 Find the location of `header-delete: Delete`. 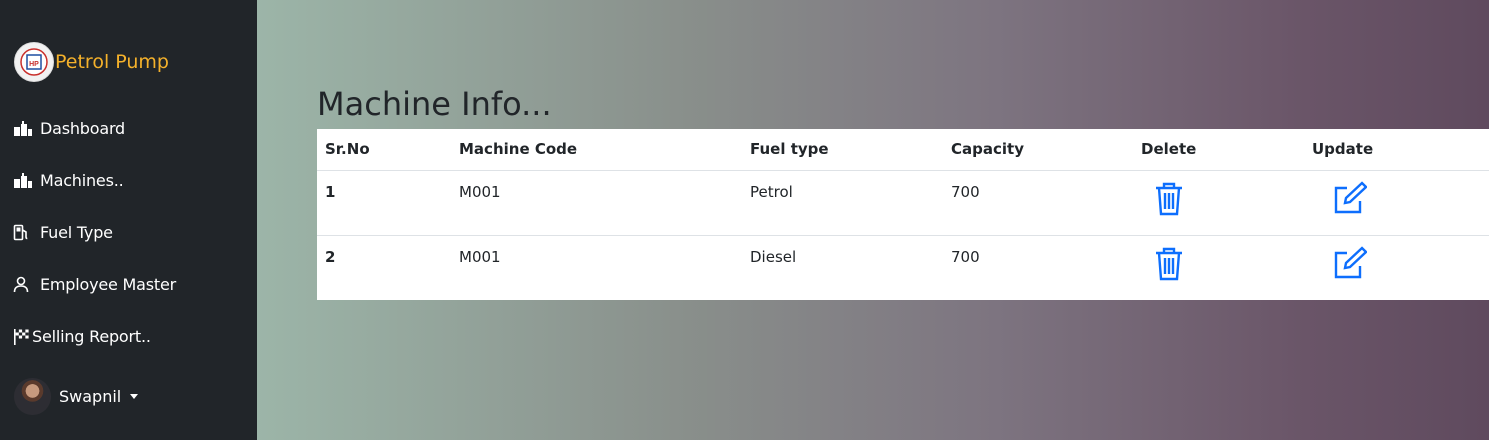

header-delete: Delete is located at coordinates (1218, 150).